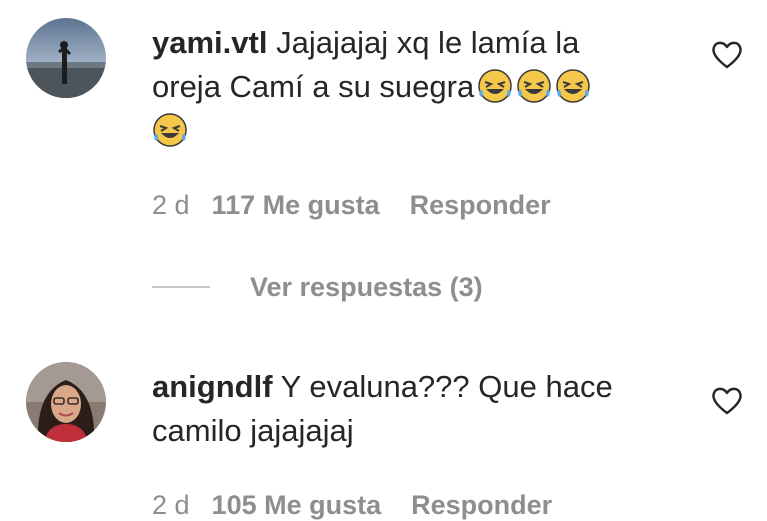 This screenshot has width=767, height=521. What do you see at coordinates (428, 42) in the screenshot?
I see `comment-body-line1: Jajajajaj xq le lamía la` at bounding box center [428, 42].